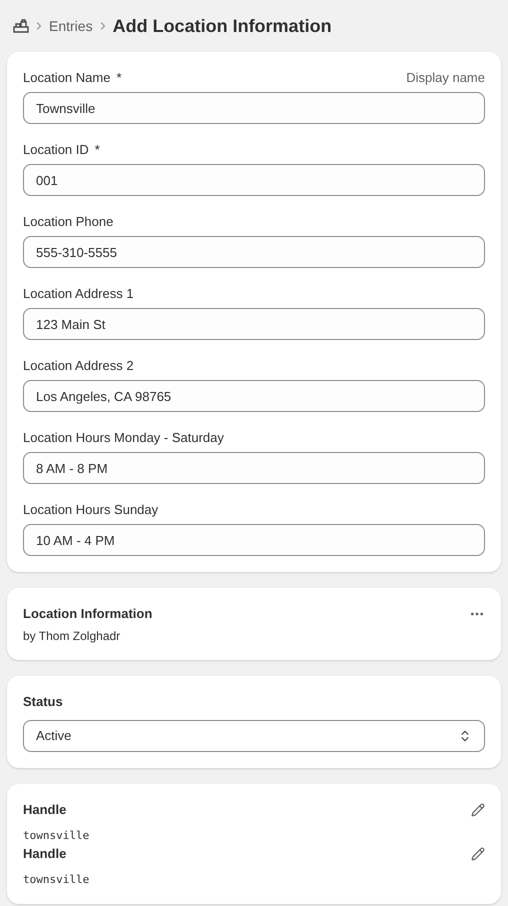 Image resolution: width=508 pixels, height=906 pixels. What do you see at coordinates (254, 180) in the screenshot?
I see `text-field: 001` at bounding box center [254, 180].